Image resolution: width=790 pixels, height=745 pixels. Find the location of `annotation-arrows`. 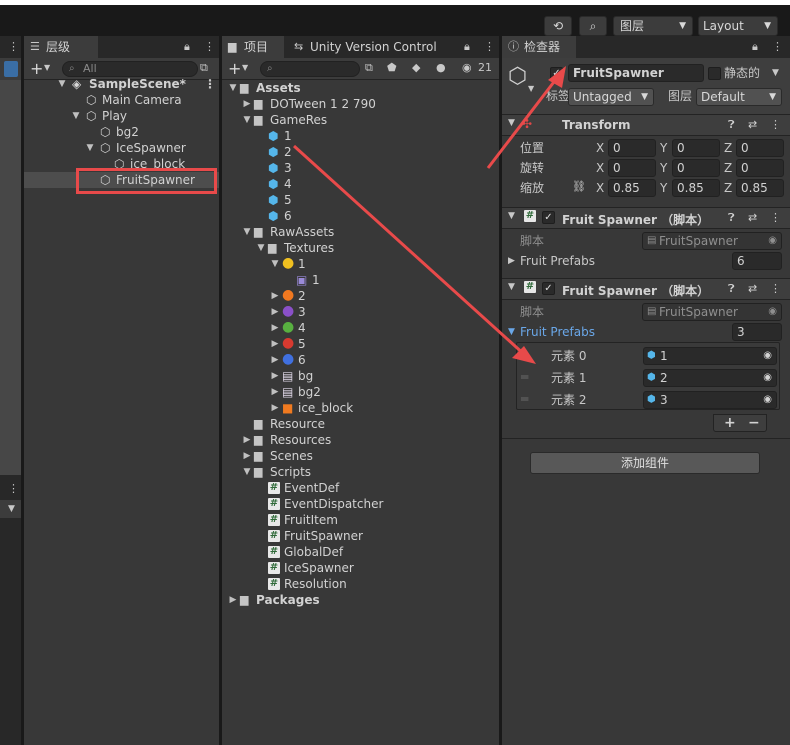

annotation-arrows is located at coordinates (429, 215).